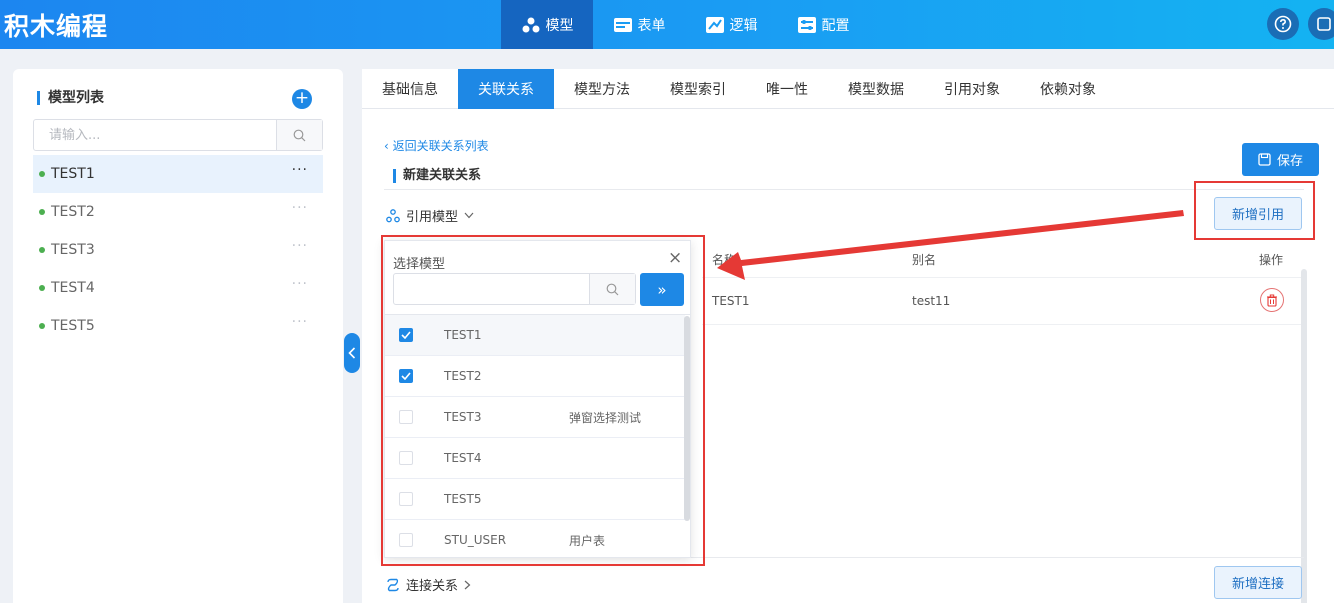 The height and width of the screenshot is (603, 1334). I want to click on model-icon, so click(530, 24).